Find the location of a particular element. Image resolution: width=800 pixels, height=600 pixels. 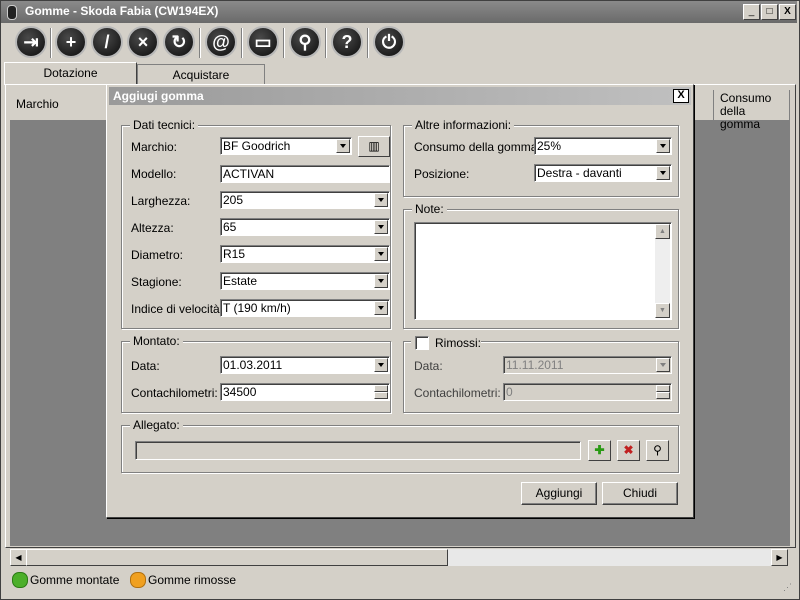

scroll-left-button: ◀ is located at coordinates (18, 557).